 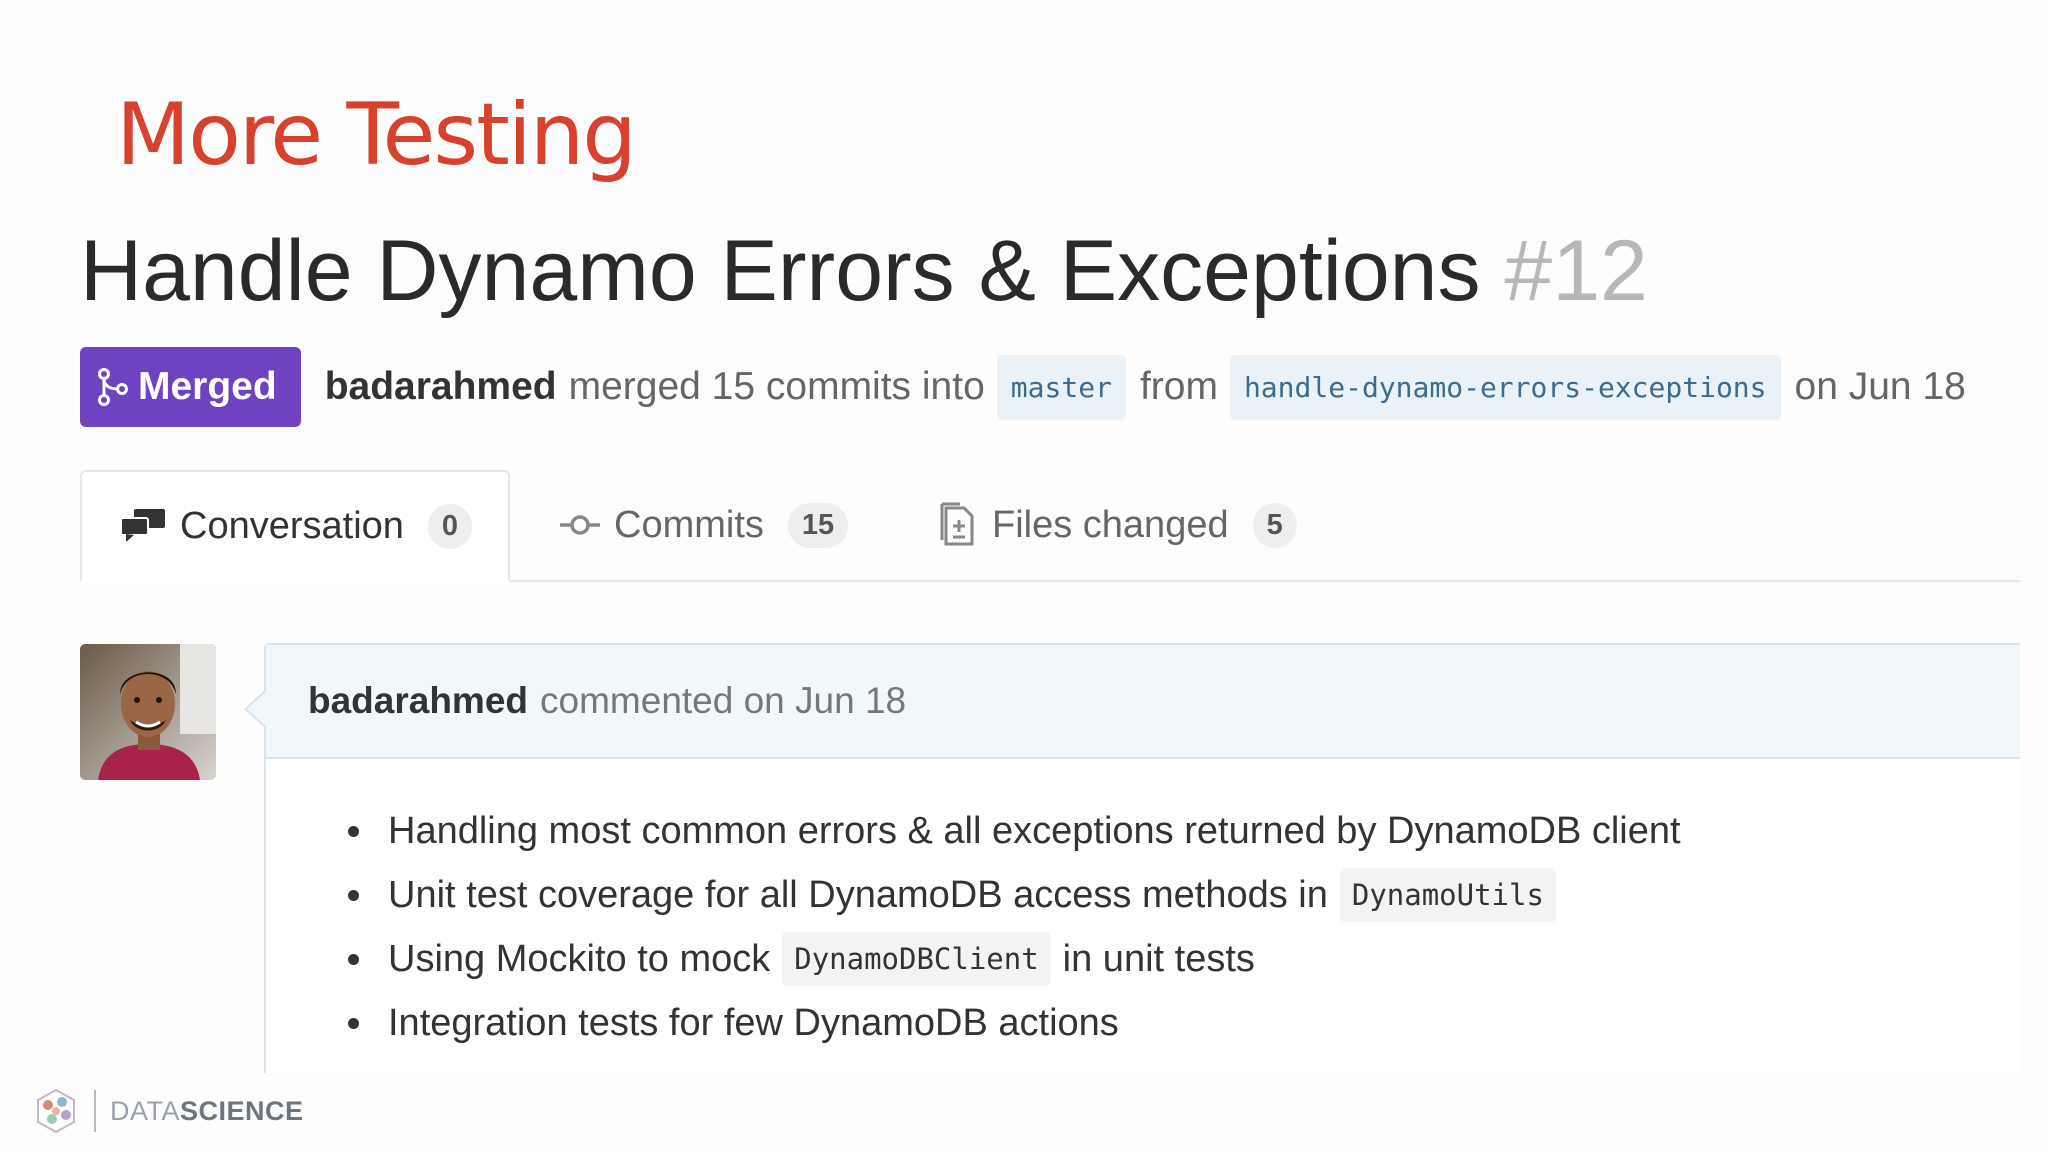 I want to click on footer-brand: DATASCIENCE, so click(x=207, y=1111).